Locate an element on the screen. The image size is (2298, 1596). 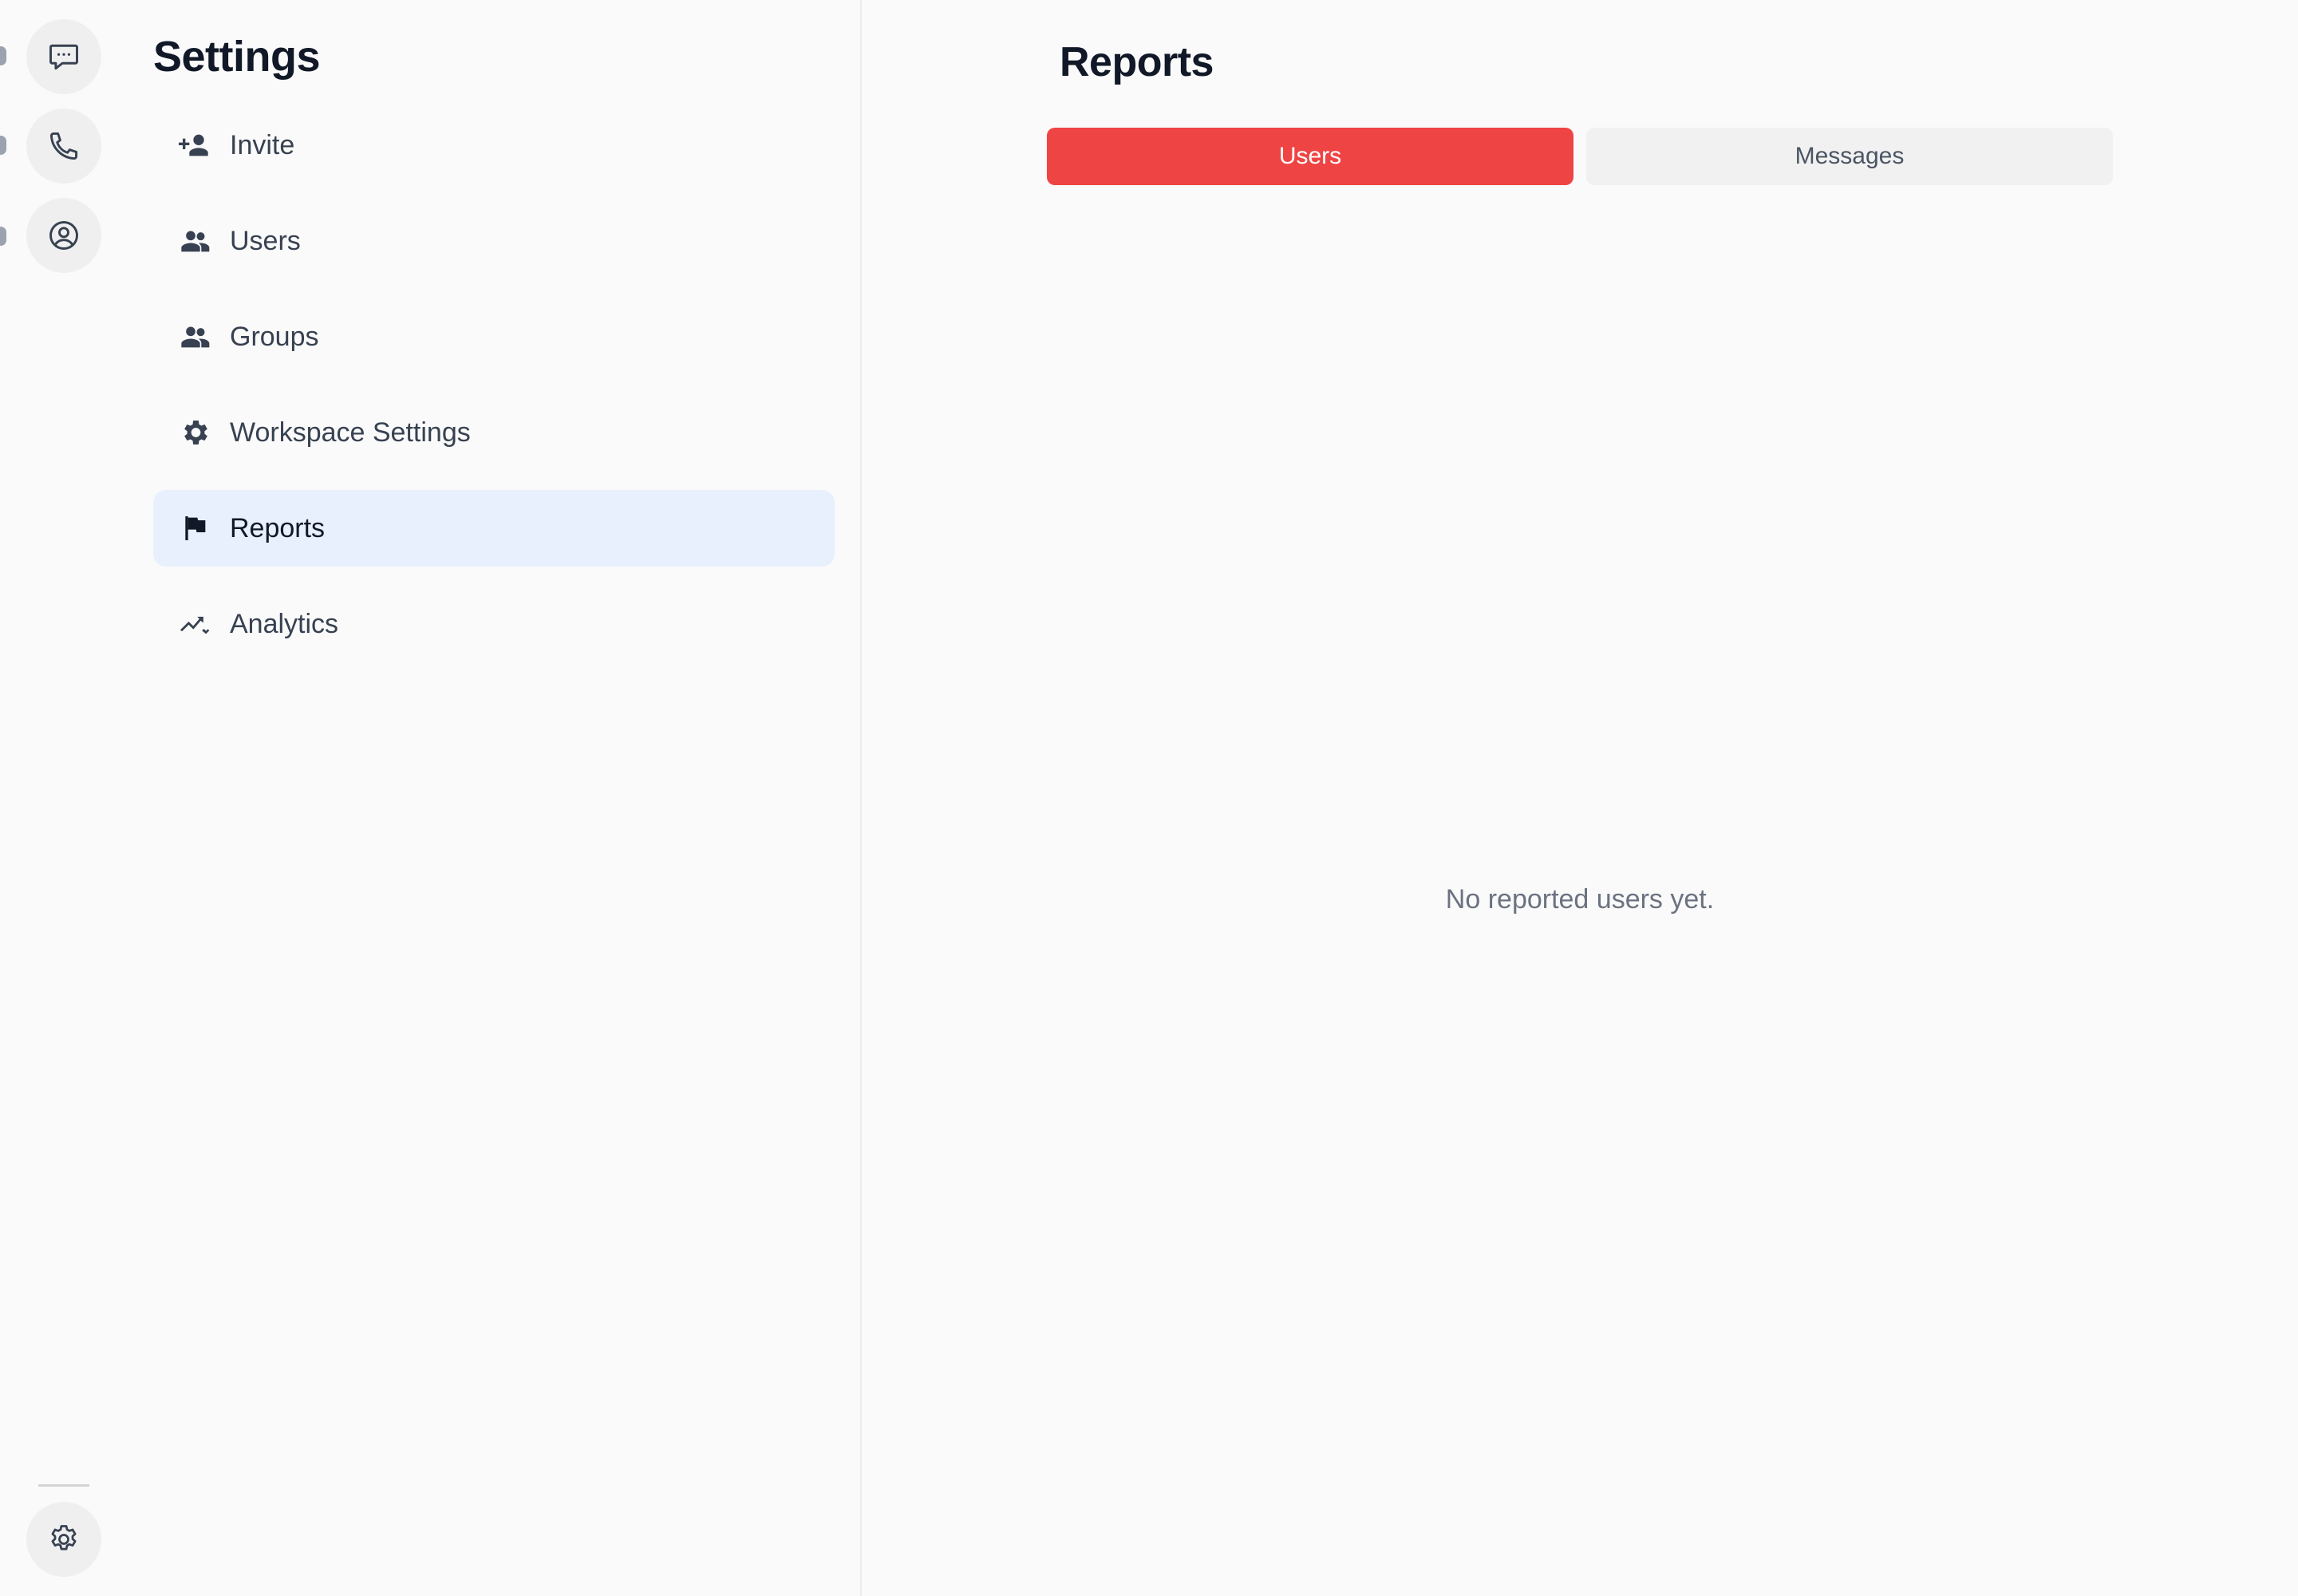
chat-bubble-icon is located at coordinates (64, 57).